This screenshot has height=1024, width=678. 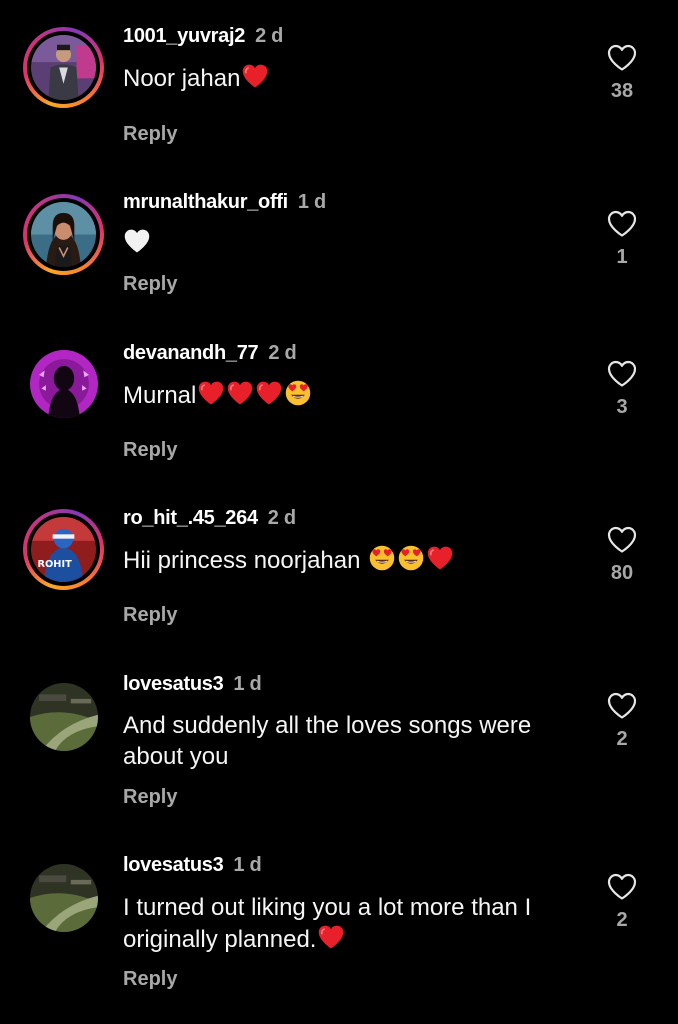 What do you see at coordinates (622, 257) in the screenshot?
I see `like-count: 1` at bounding box center [622, 257].